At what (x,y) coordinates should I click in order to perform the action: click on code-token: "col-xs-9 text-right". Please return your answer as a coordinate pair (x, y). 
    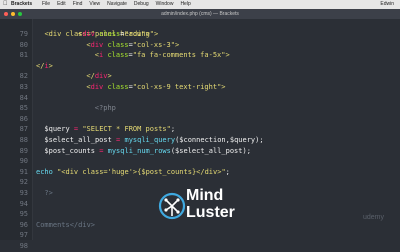
    Looking at the image, I should click on (177, 87).